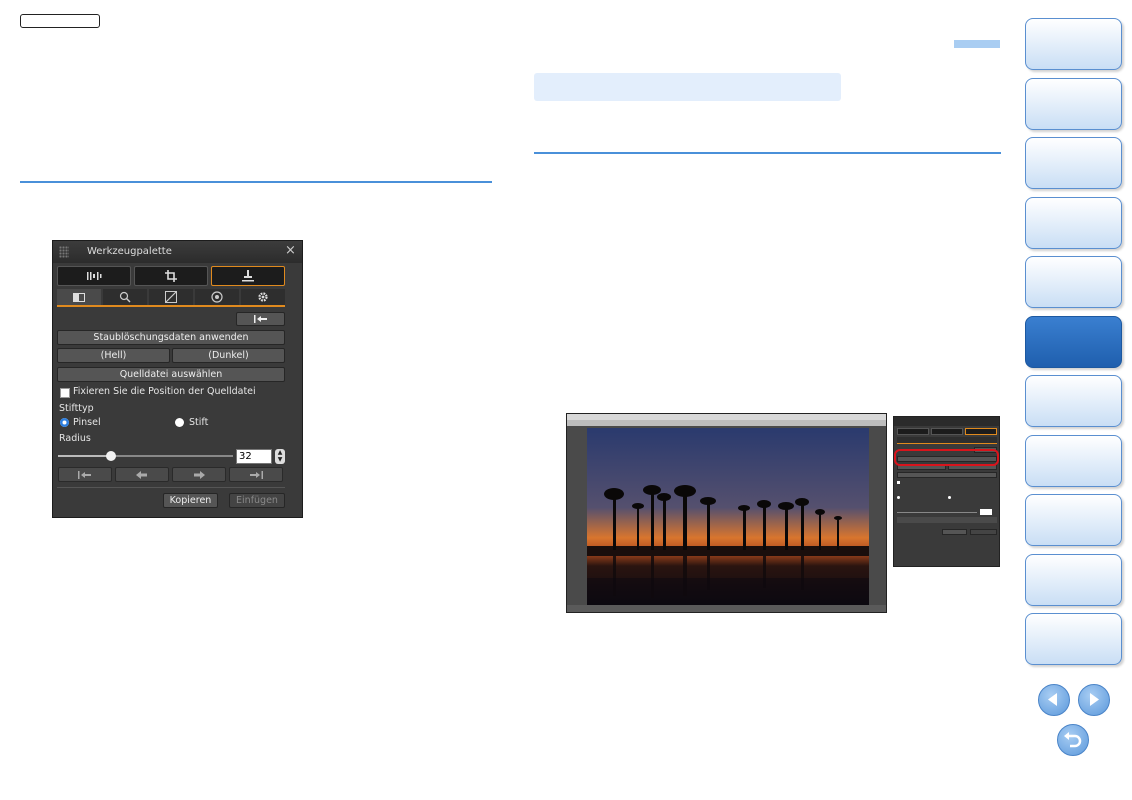 The width and height of the screenshot is (1132, 800). I want to click on tab-tone-curve, so click(171, 297).